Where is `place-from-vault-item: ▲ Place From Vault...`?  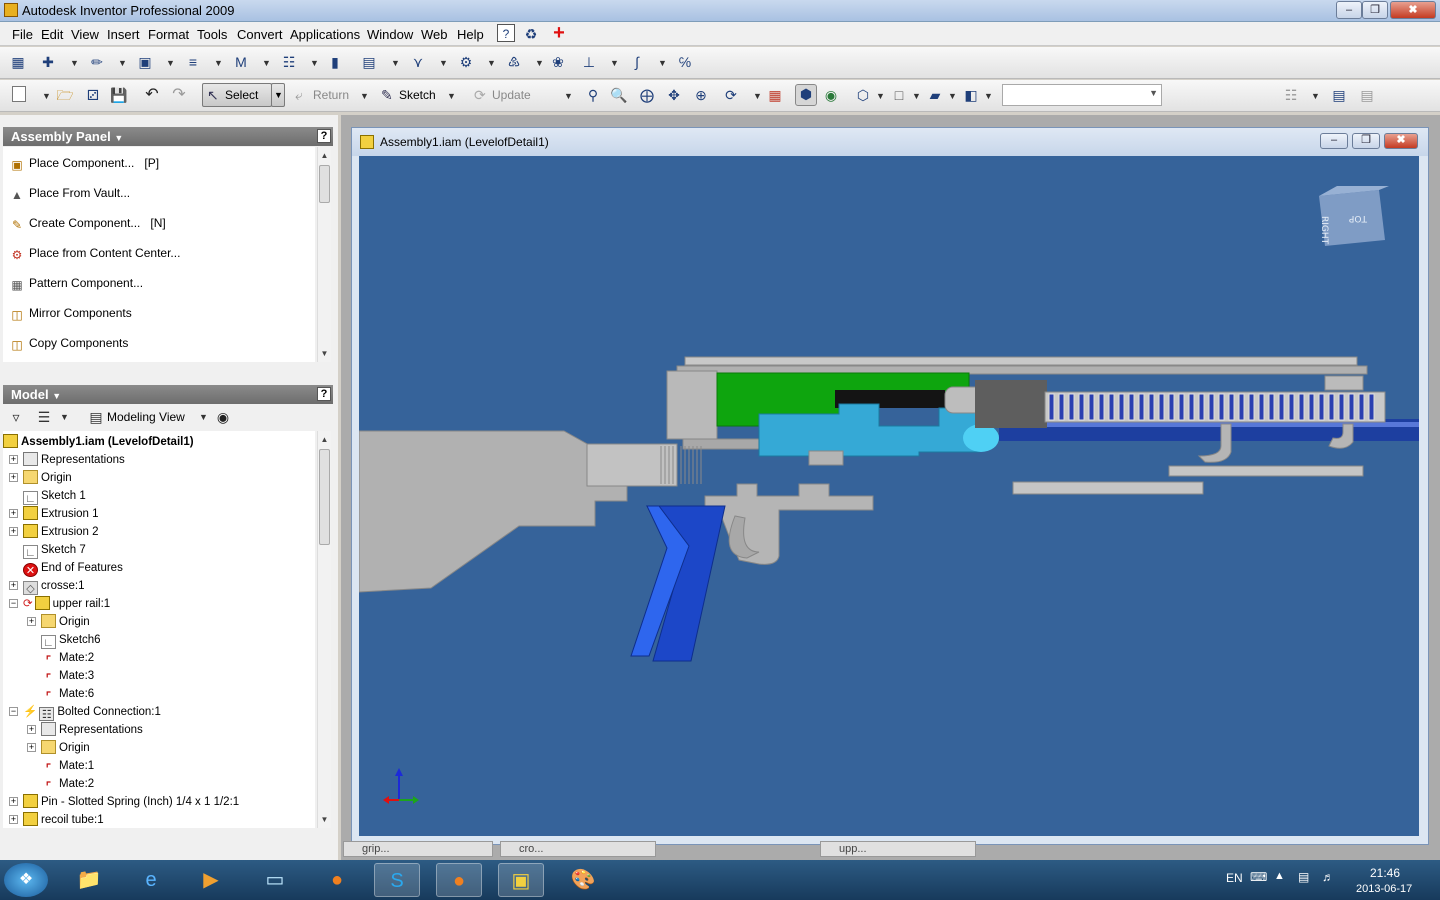 place-from-vault-item: ▲ Place From Vault... is located at coordinates (69, 193).